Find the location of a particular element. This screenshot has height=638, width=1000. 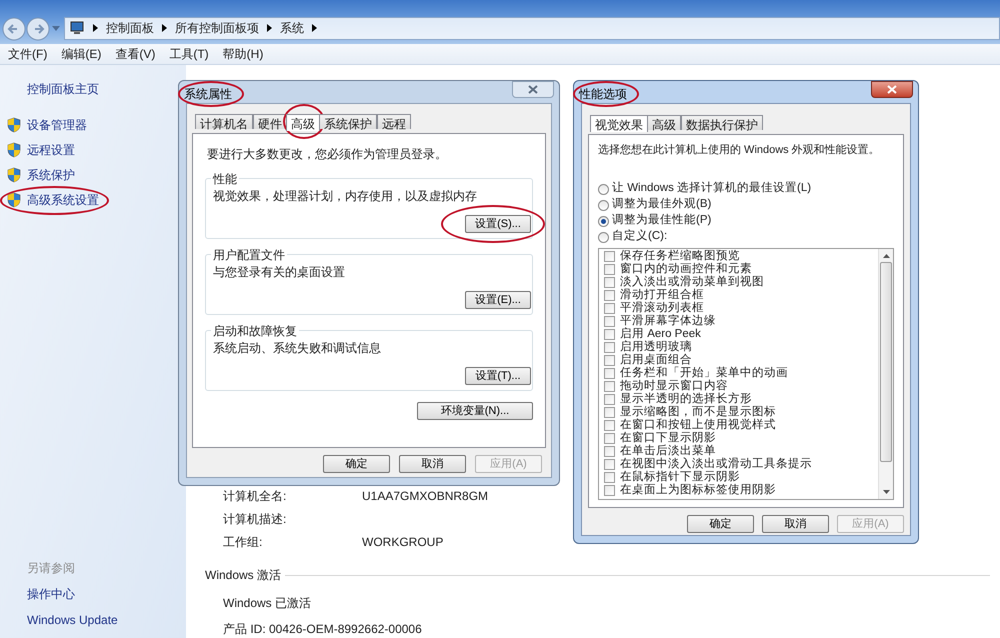

tab: 数据执行保护 is located at coordinates (722, 122).